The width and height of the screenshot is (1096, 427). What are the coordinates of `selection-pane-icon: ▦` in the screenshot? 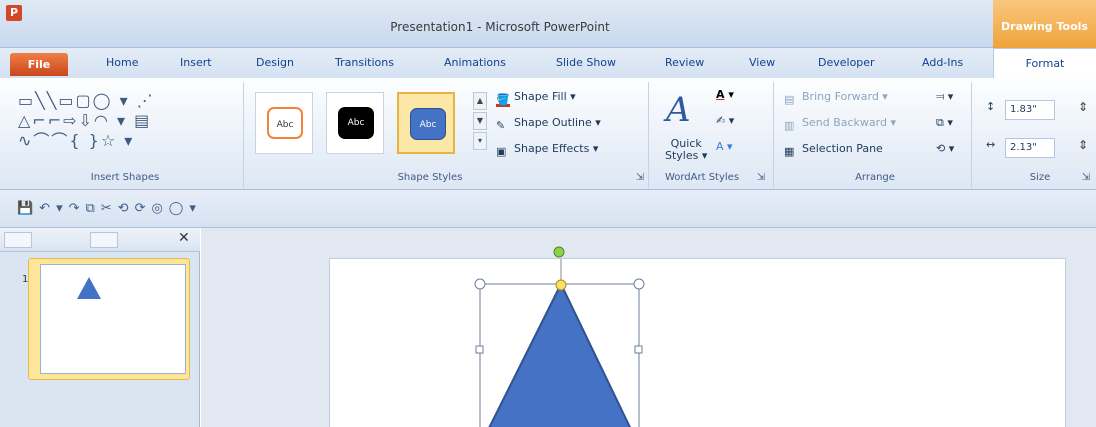 It's located at (789, 151).